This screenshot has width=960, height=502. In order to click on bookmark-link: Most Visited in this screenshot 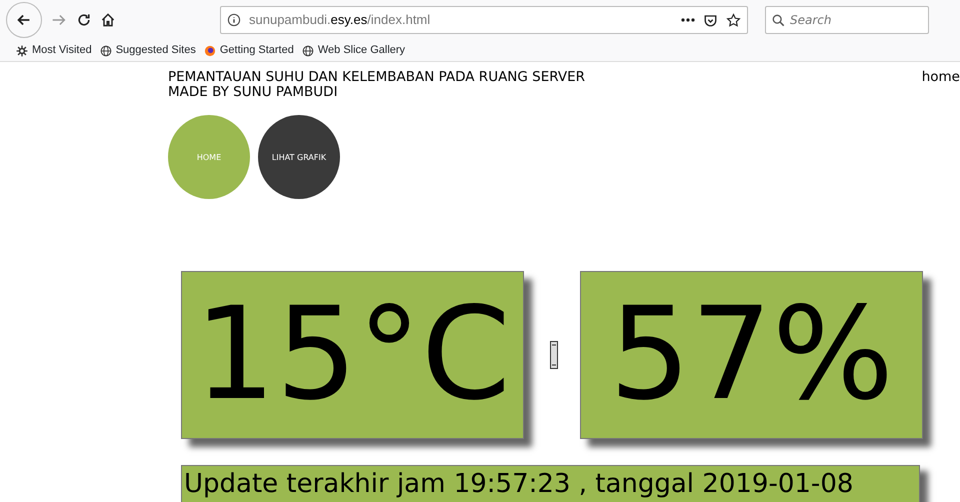, I will do `click(62, 50)`.